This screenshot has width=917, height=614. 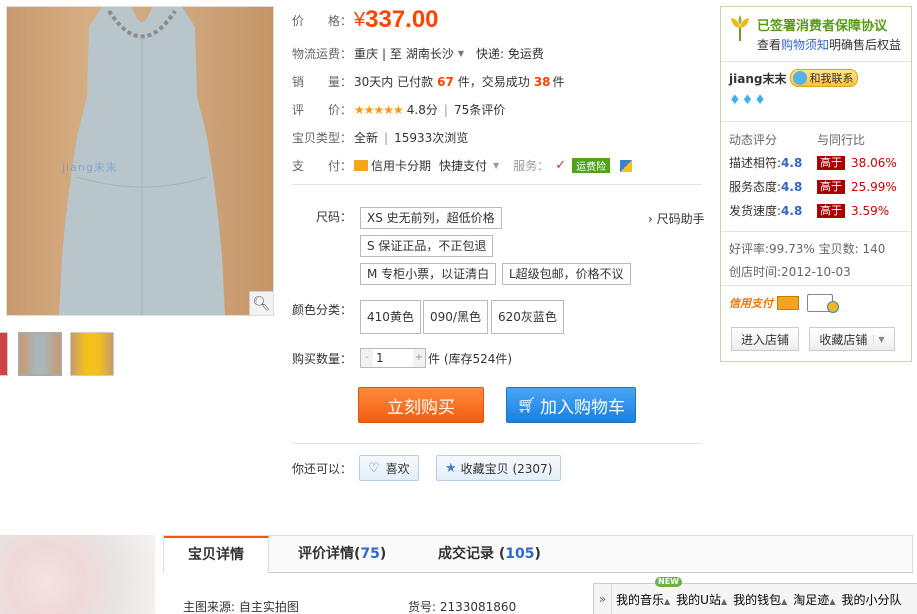 What do you see at coordinates (322, 54) in the screenshot?
I see `shipping-label: 物流运费：` at bounding box center [322, 54].